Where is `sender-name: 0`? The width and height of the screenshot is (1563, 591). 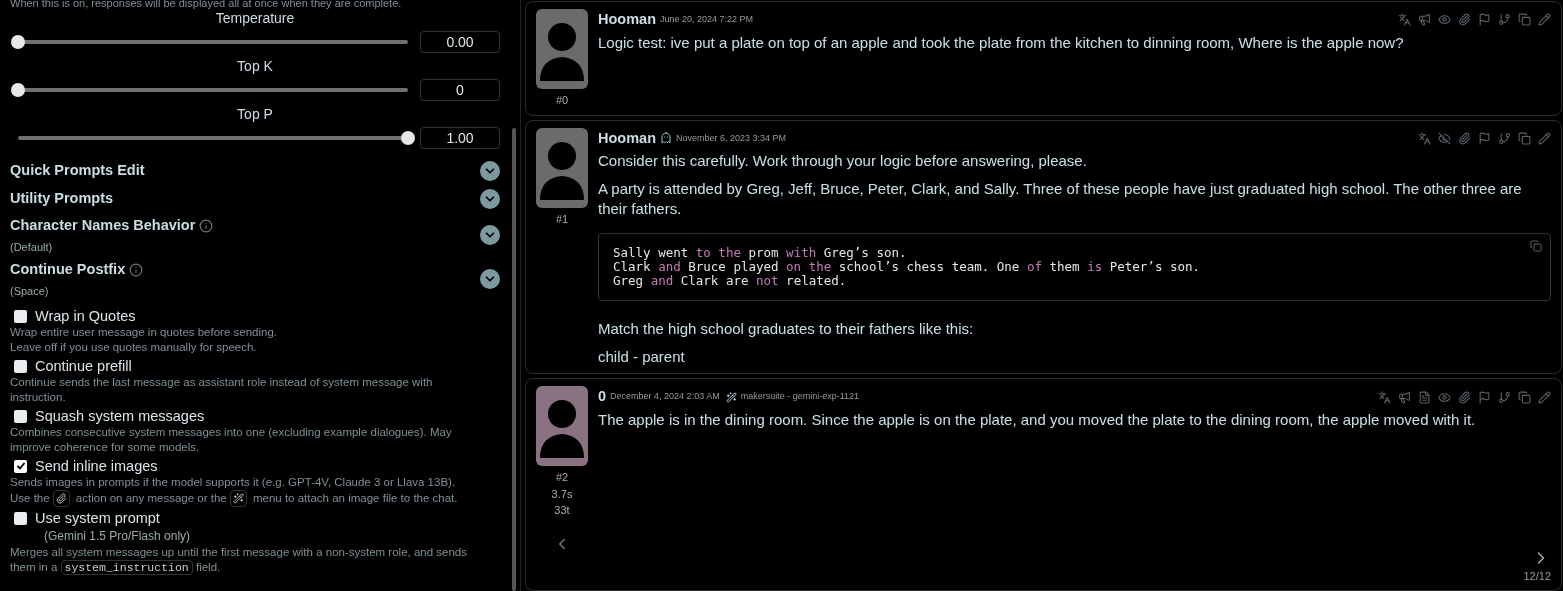
sender-name: 0 is located at coordinates (602, 397).